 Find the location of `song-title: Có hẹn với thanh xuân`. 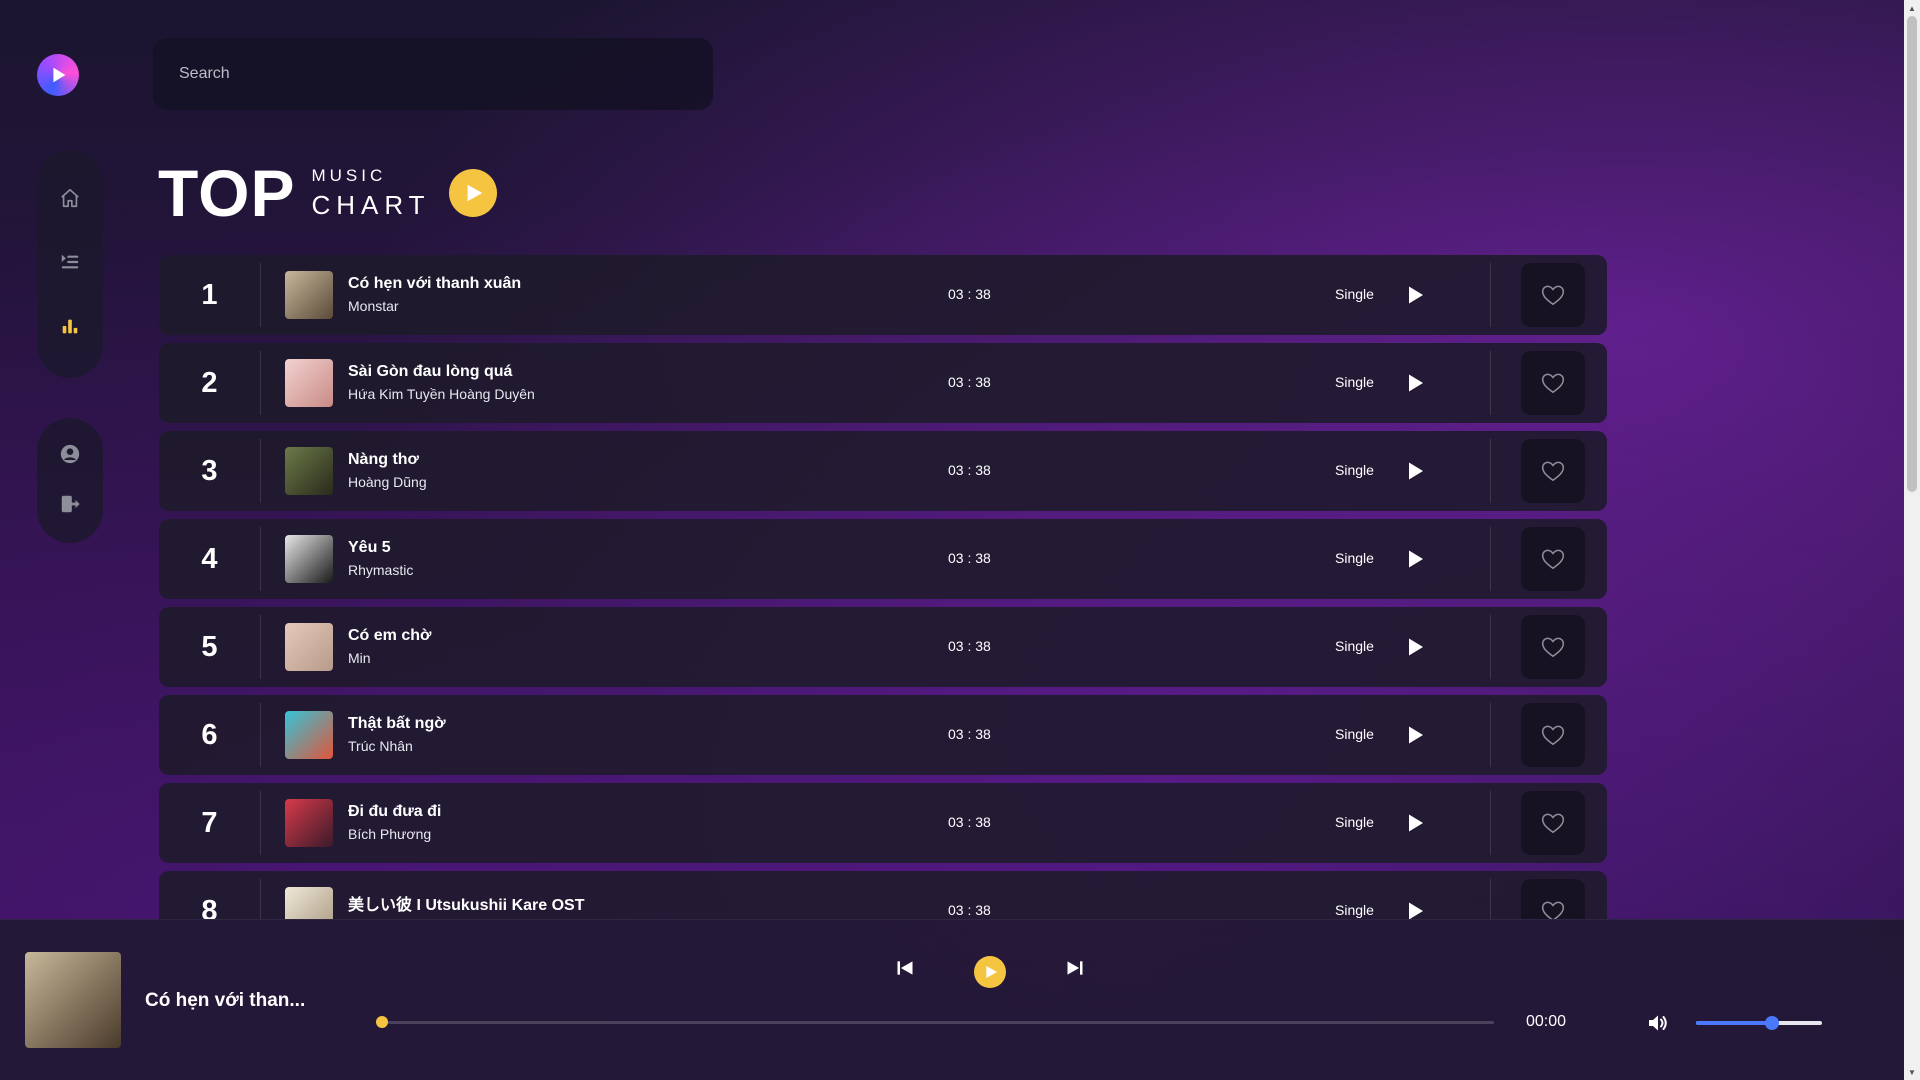

song-title: Có hẹn với thanh xuân is located at coordinates (434, 284).